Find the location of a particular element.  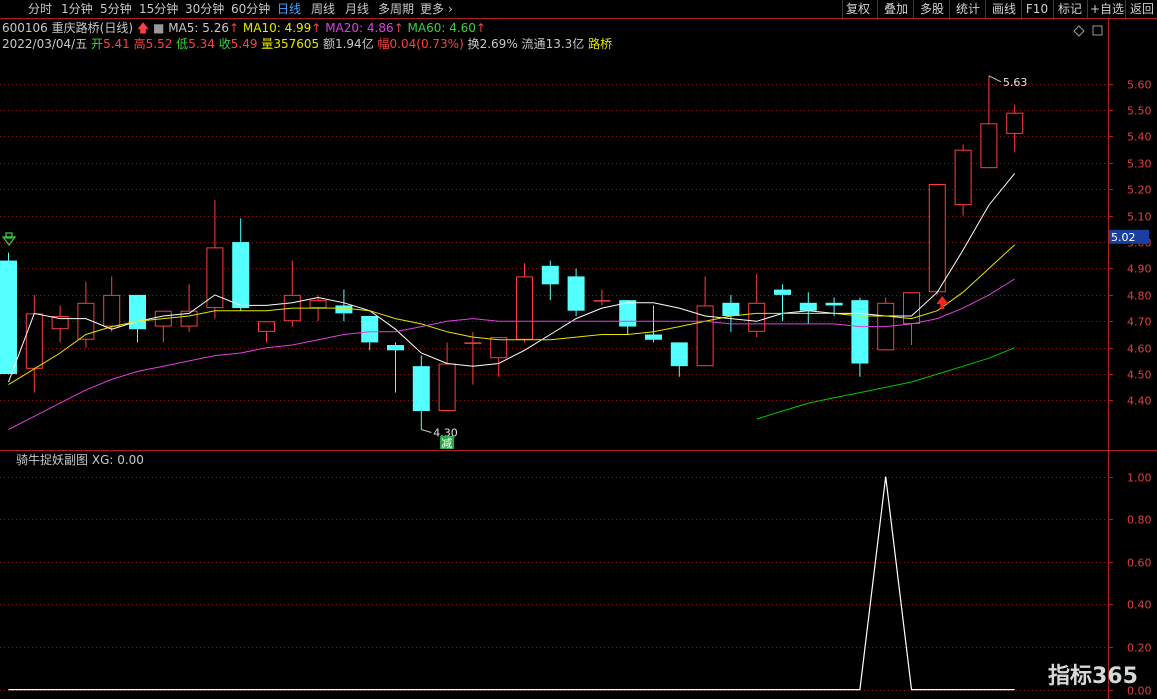

watermark-logo: 指标365 is located at coordinates (1093, 674).